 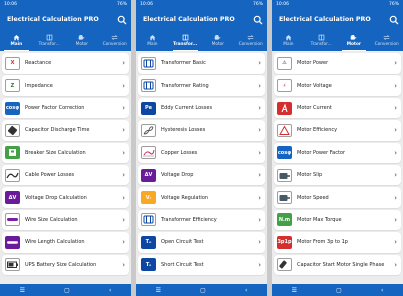 I want to click on transformer-efficiency-icon, so click(x=148, y=220).